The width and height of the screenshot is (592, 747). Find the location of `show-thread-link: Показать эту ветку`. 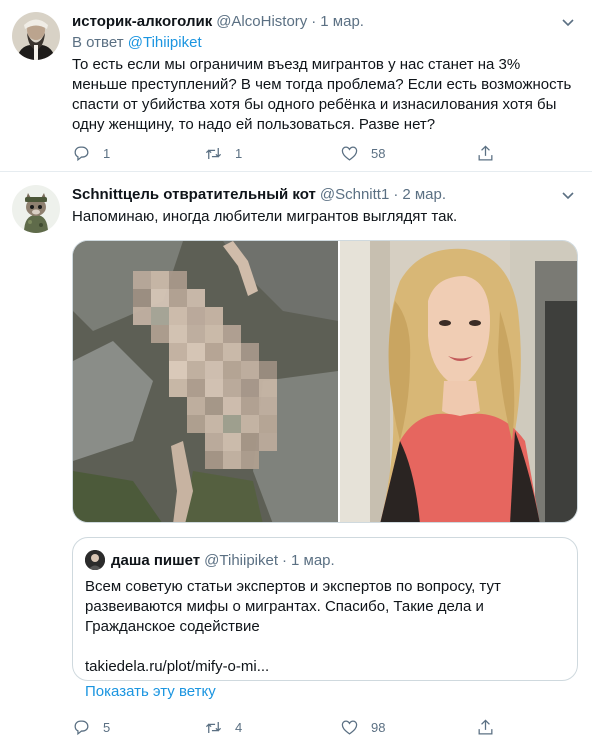

show-thread-link: Показать эту ветку is located at coordinates (325, 692).